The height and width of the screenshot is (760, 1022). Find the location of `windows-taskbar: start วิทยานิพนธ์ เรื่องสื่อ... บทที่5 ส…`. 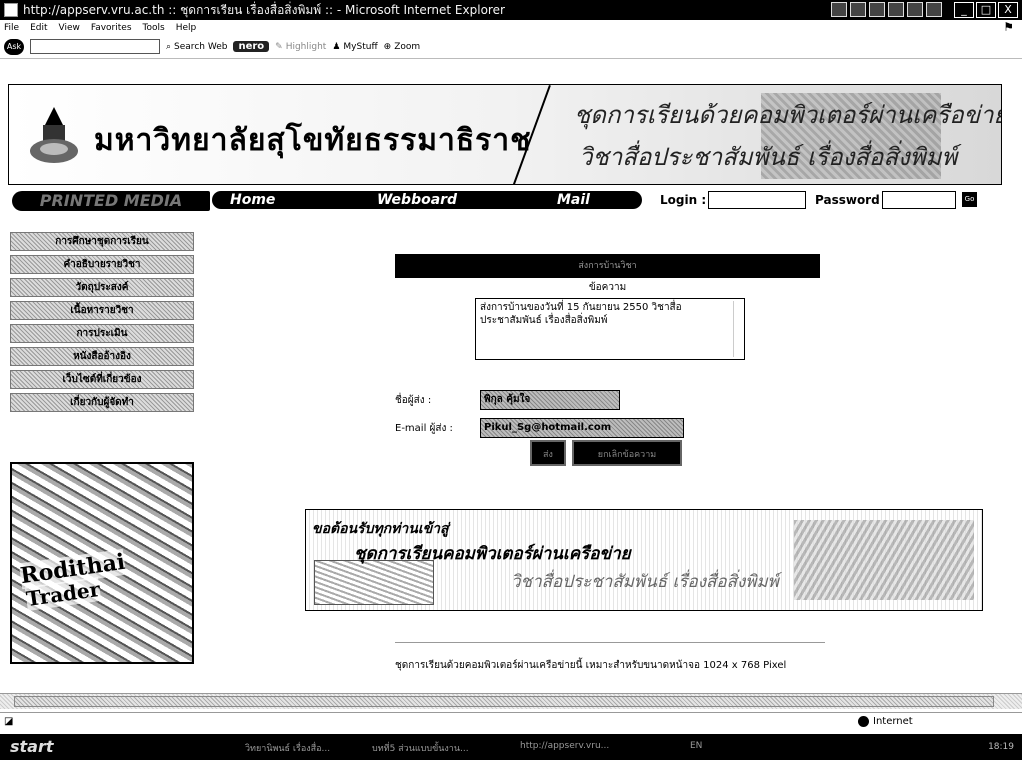

windows-taskbar: start วิทยานิพนธ์ เรื่องสื่อ... บทที่5 ส… is located at coordinates (511, 747).